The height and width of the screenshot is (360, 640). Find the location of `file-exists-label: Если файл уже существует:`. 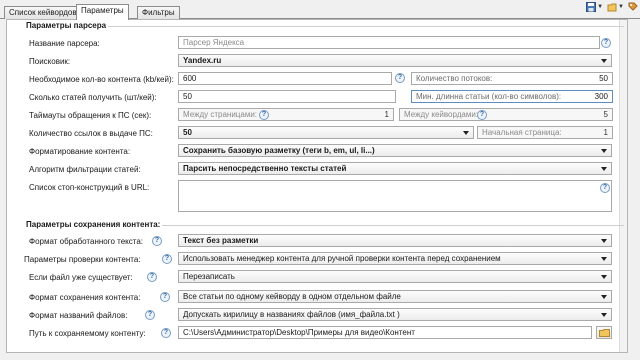

file-exists-label: Если файл уже существует: is located at coordinates (81, 277).